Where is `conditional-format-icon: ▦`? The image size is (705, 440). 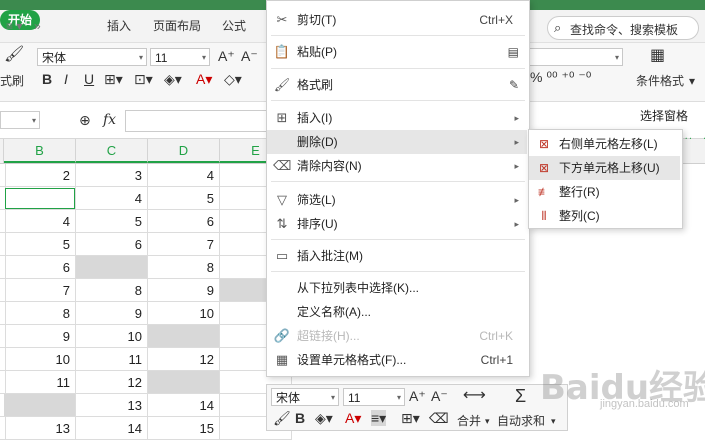
conditional-format-icon: ▦ is located at coordinates (657, 56).